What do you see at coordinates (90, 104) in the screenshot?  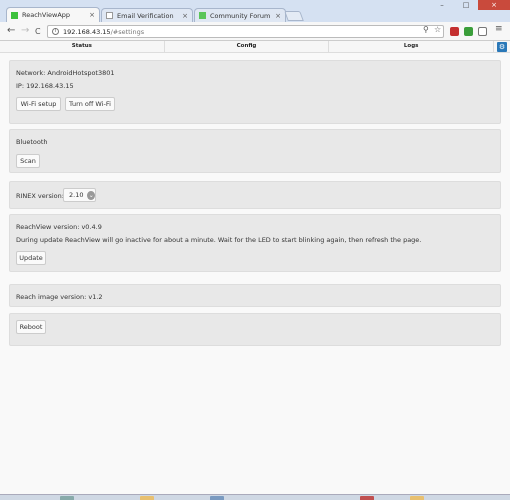 I see `turn-off-wifi-button: Turn off Wi-Fi` at bounding box center [90, 104].